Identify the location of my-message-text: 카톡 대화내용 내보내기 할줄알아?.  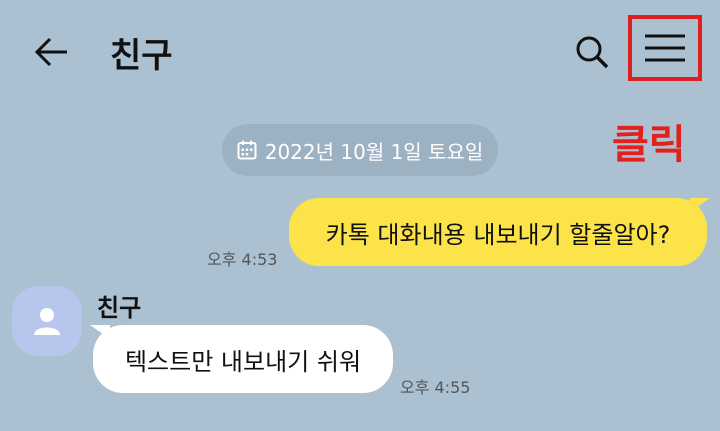
(498, 234).